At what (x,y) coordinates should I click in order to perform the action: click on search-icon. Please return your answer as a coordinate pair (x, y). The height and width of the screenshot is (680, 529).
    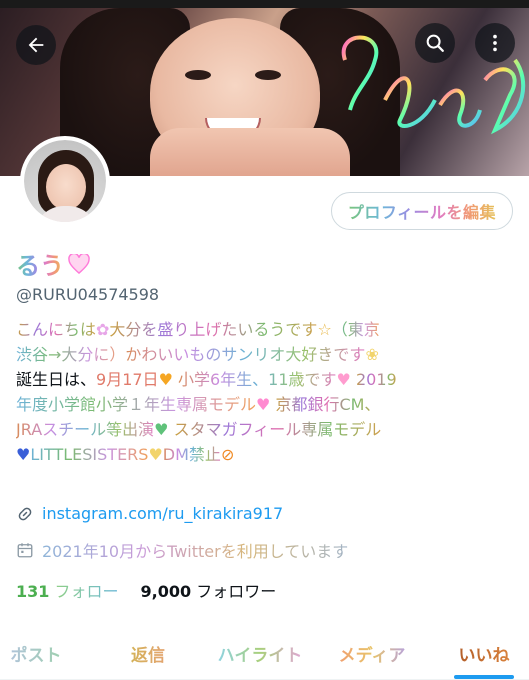
    Looking at the image, I should click on (435, 43).